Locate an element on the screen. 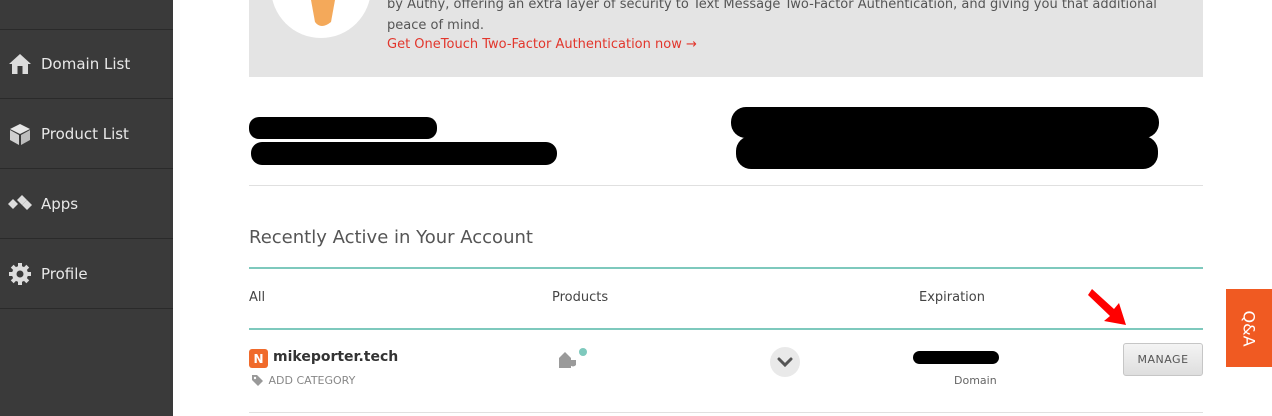  add-category-label: ADD CATEGORY is located at coordinates (312, 380).